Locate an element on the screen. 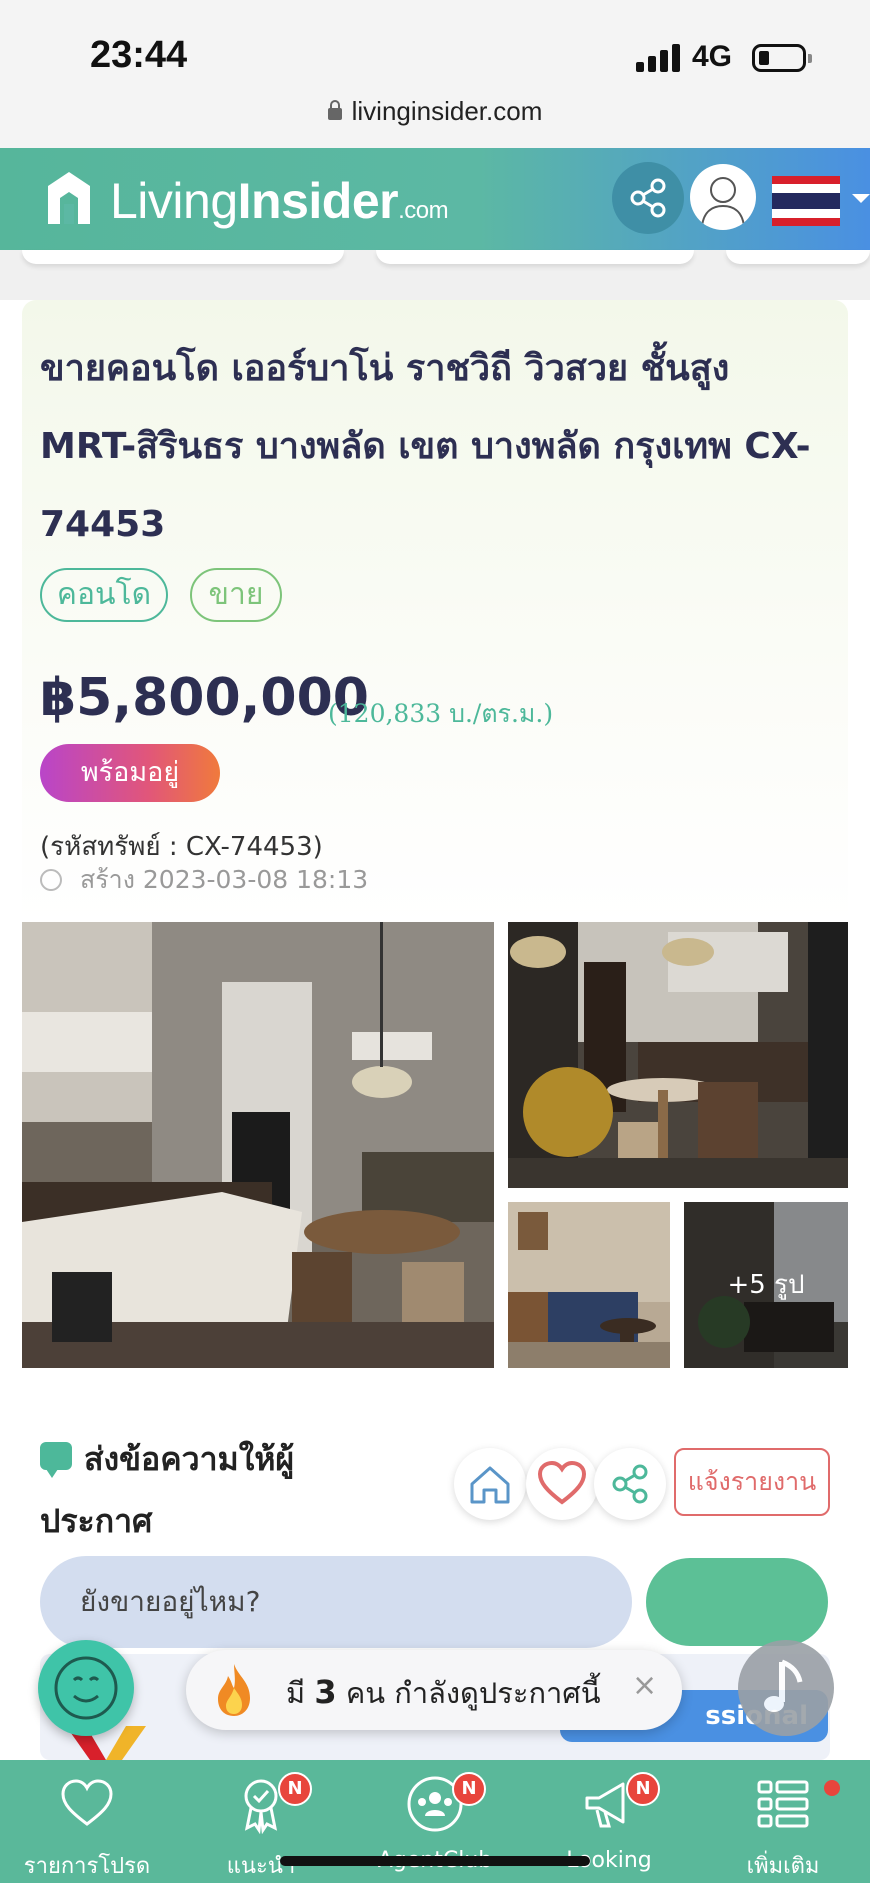  photo-more: +5 รูป is located at coordinates (766, 1285).